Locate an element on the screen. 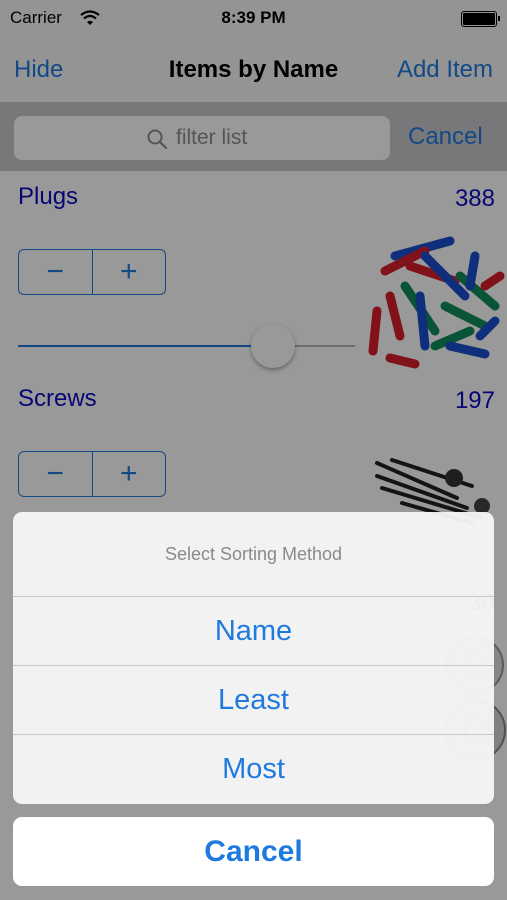 The height and width of the screenshot is (900, 507). action-sheet-cancel-button: Cancel is located at coordinates (253, 851).